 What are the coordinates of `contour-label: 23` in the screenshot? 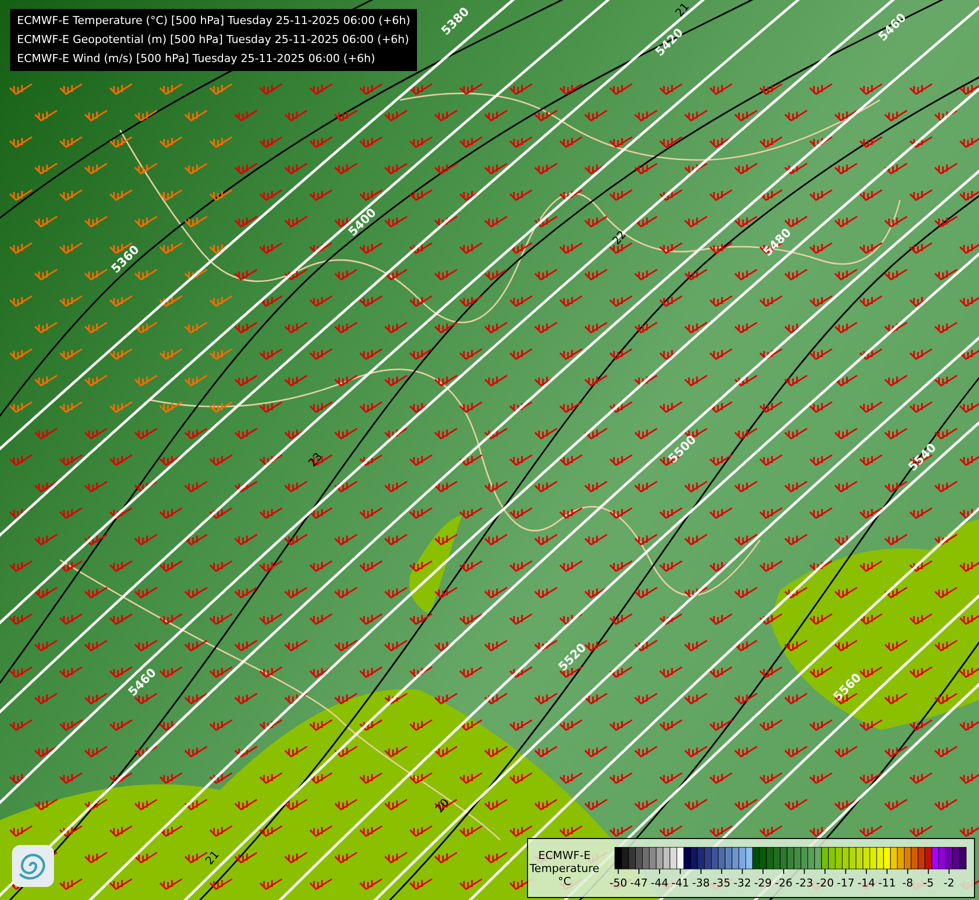 It's located at (315, 460).